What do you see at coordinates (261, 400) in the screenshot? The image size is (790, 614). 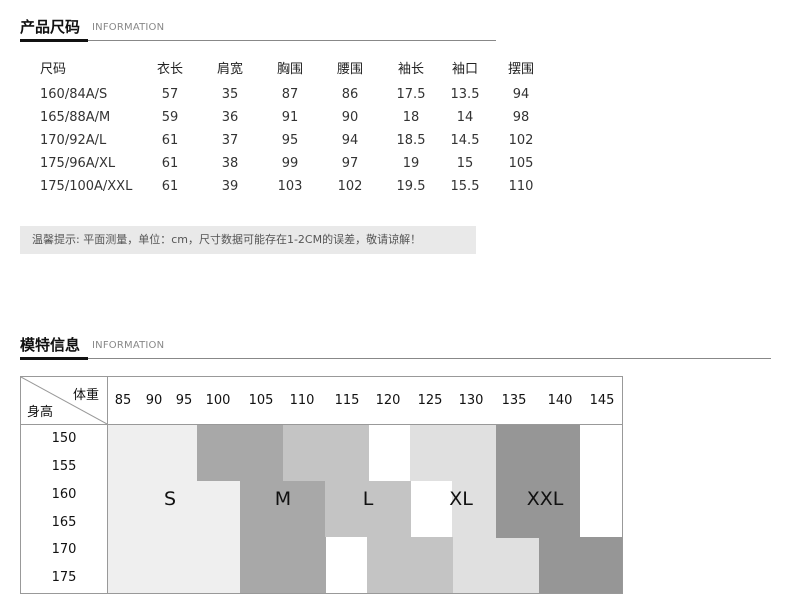 I see `weight-label: 105` at bounding box center [261, 400].